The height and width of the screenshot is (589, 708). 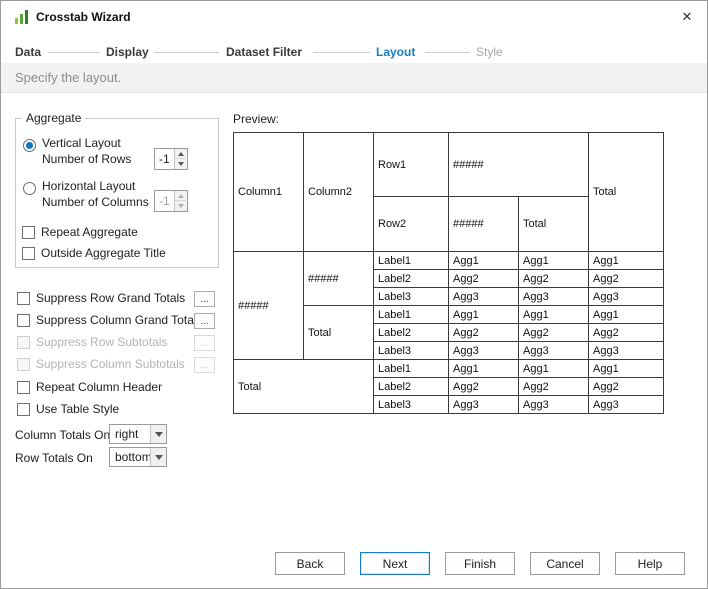 I want to click on column-totals-on-select: right, so click(x=138, y=434).